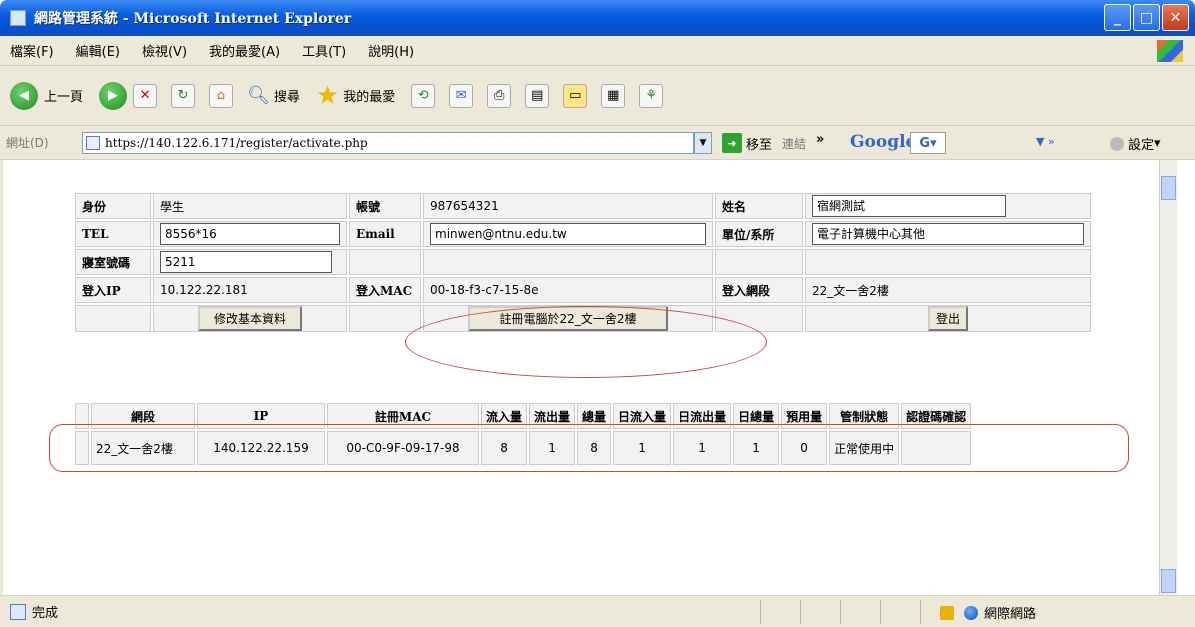 The width and height of the screenshot is (1195, 627). Describe the element at coordinates (1141, 145) in the screenshot. I see `settings-label: 設定` at that location.